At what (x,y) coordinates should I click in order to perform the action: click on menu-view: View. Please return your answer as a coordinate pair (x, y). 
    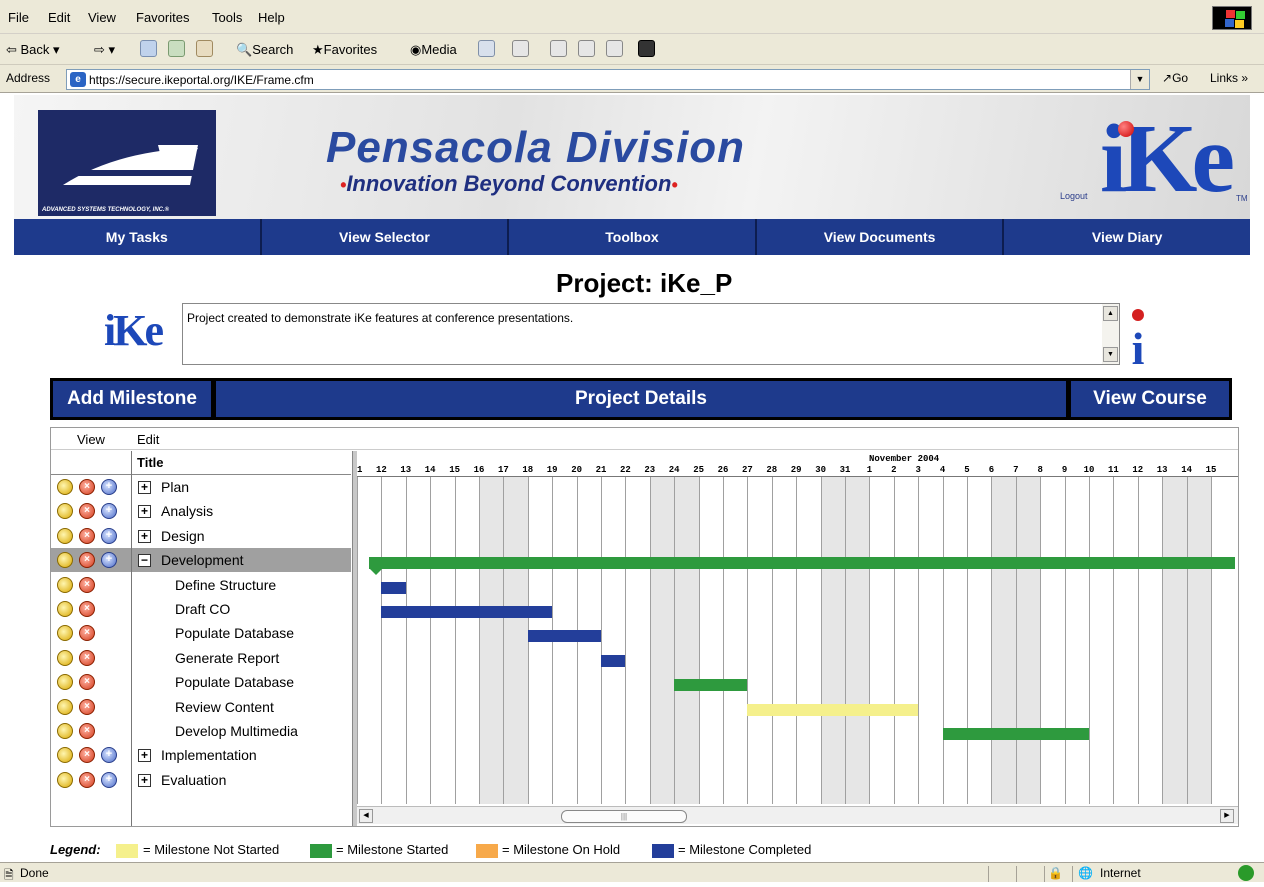
    Looking at the image, I should click on (102, 17).